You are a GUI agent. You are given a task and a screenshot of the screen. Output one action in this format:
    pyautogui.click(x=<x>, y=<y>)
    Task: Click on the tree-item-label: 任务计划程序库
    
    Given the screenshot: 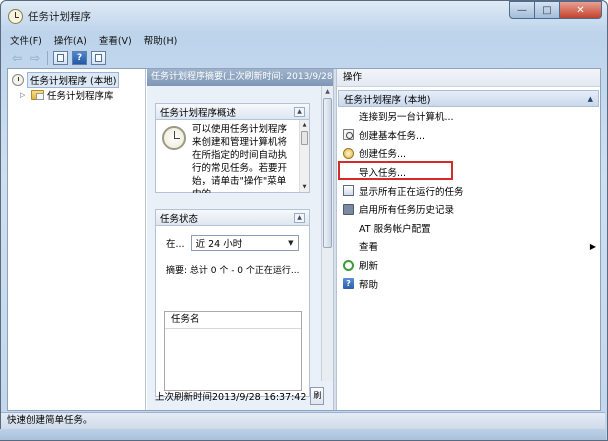 What is the action you would take?
    pyautogui.click(x=80, y=96)
    